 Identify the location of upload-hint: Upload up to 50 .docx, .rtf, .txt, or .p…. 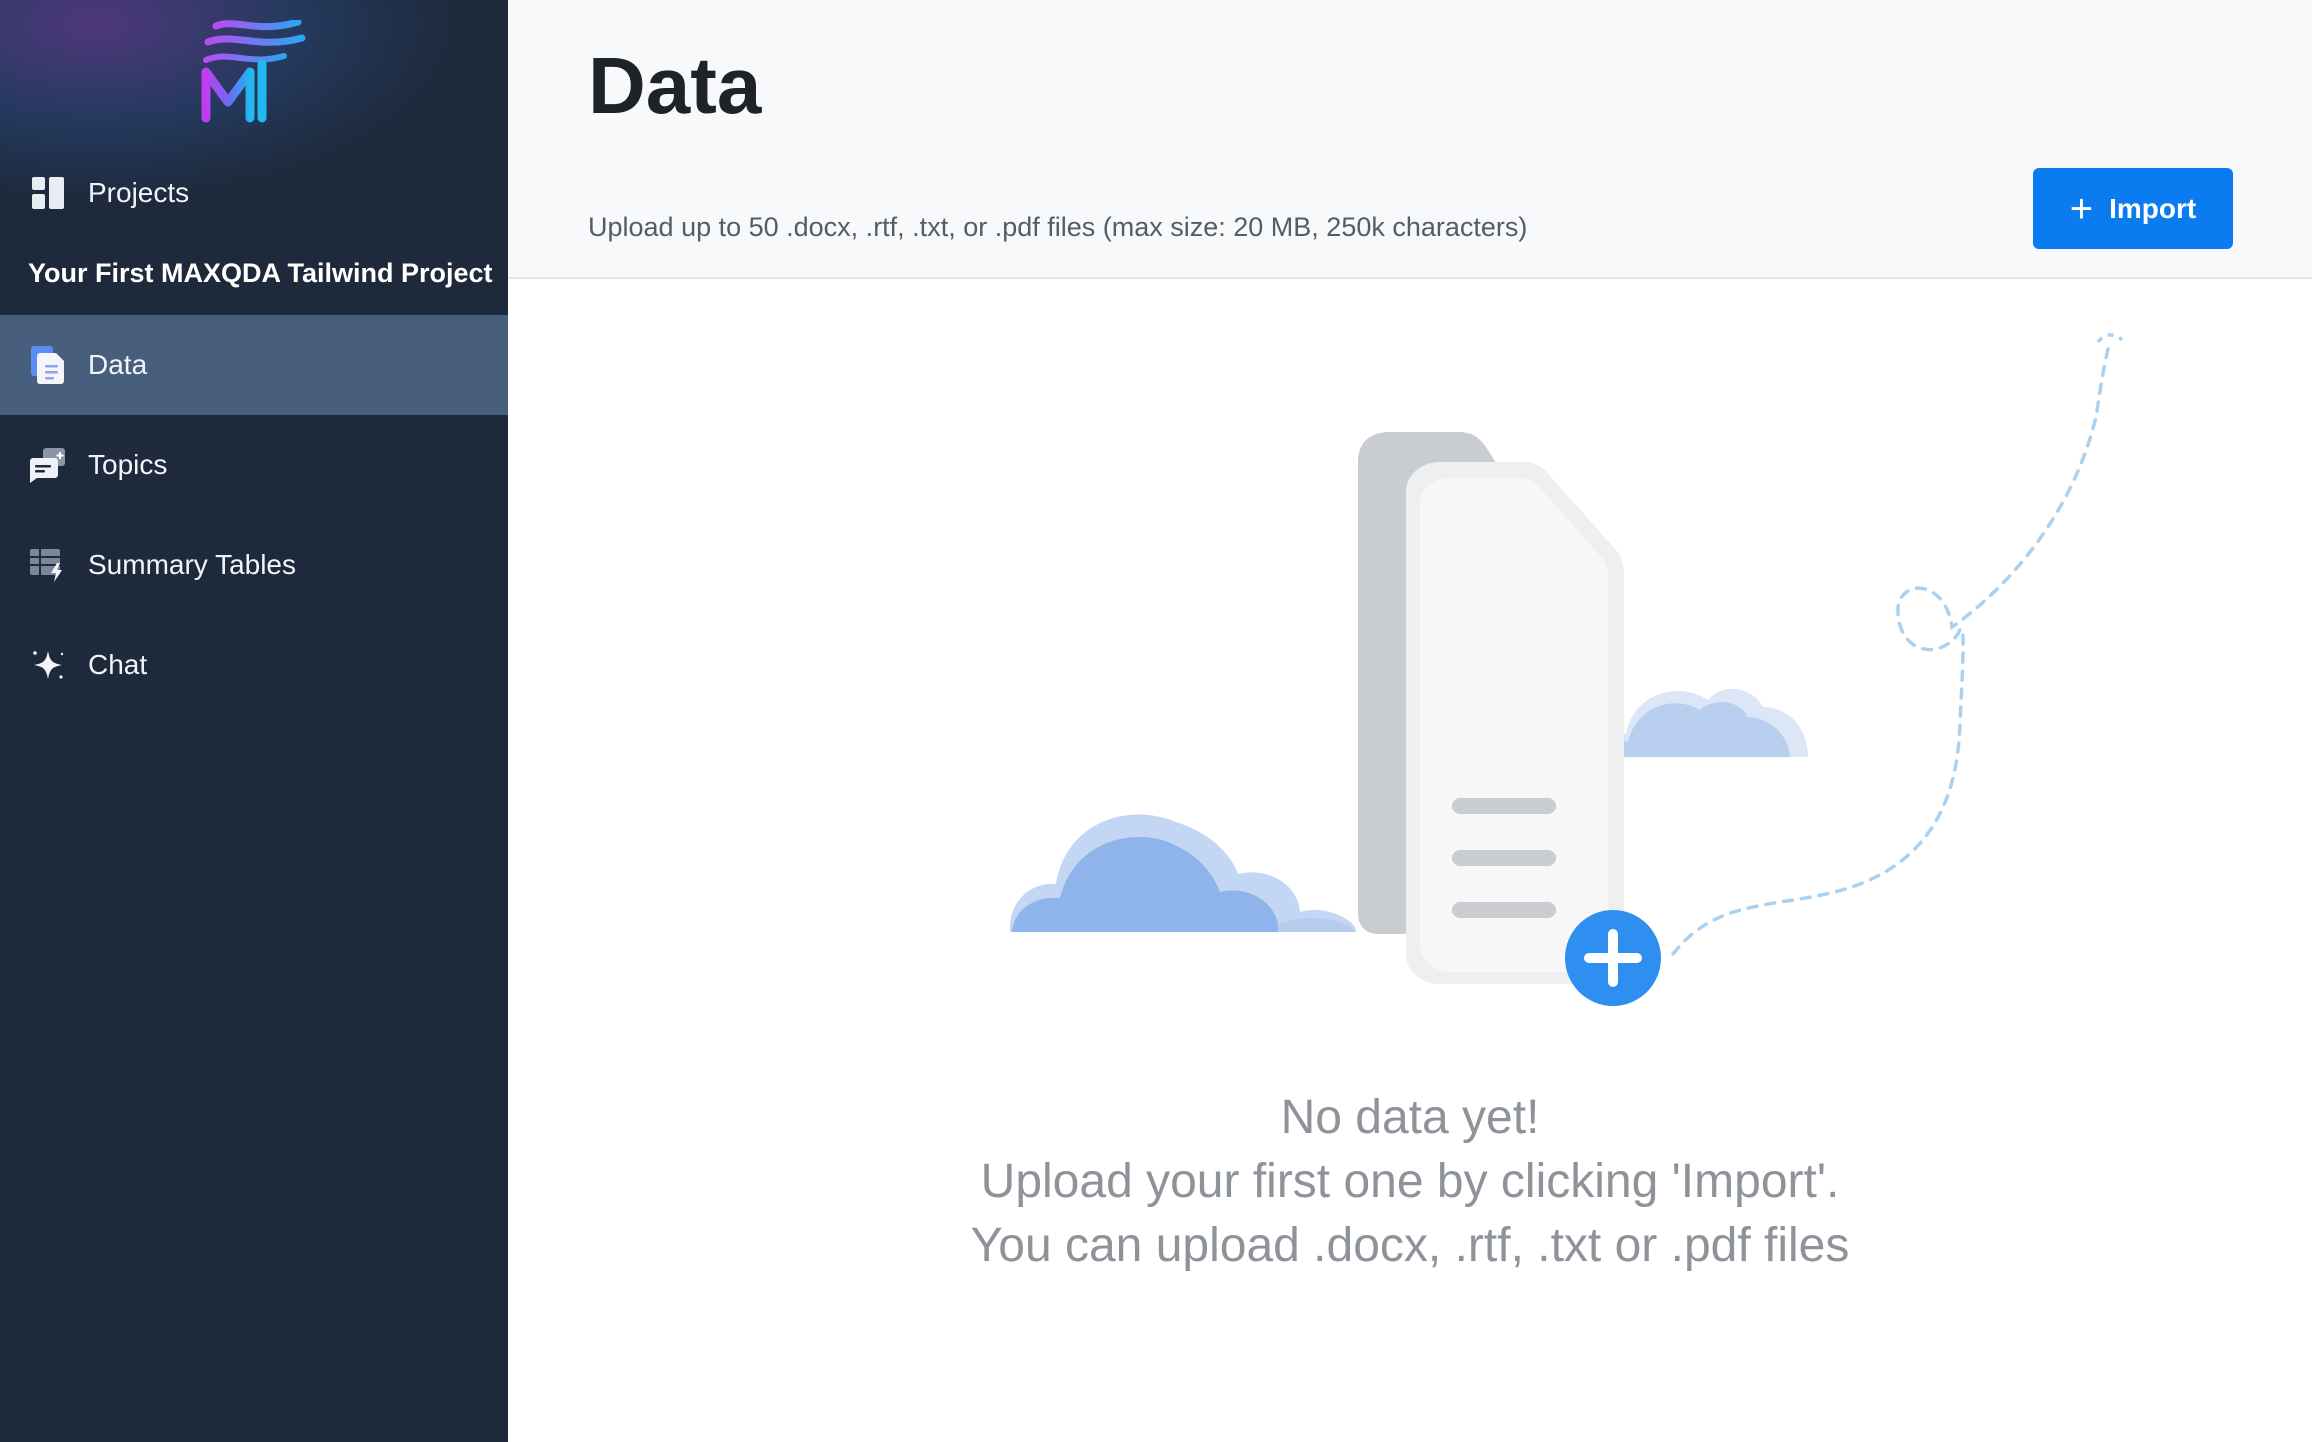
(1058, 227).